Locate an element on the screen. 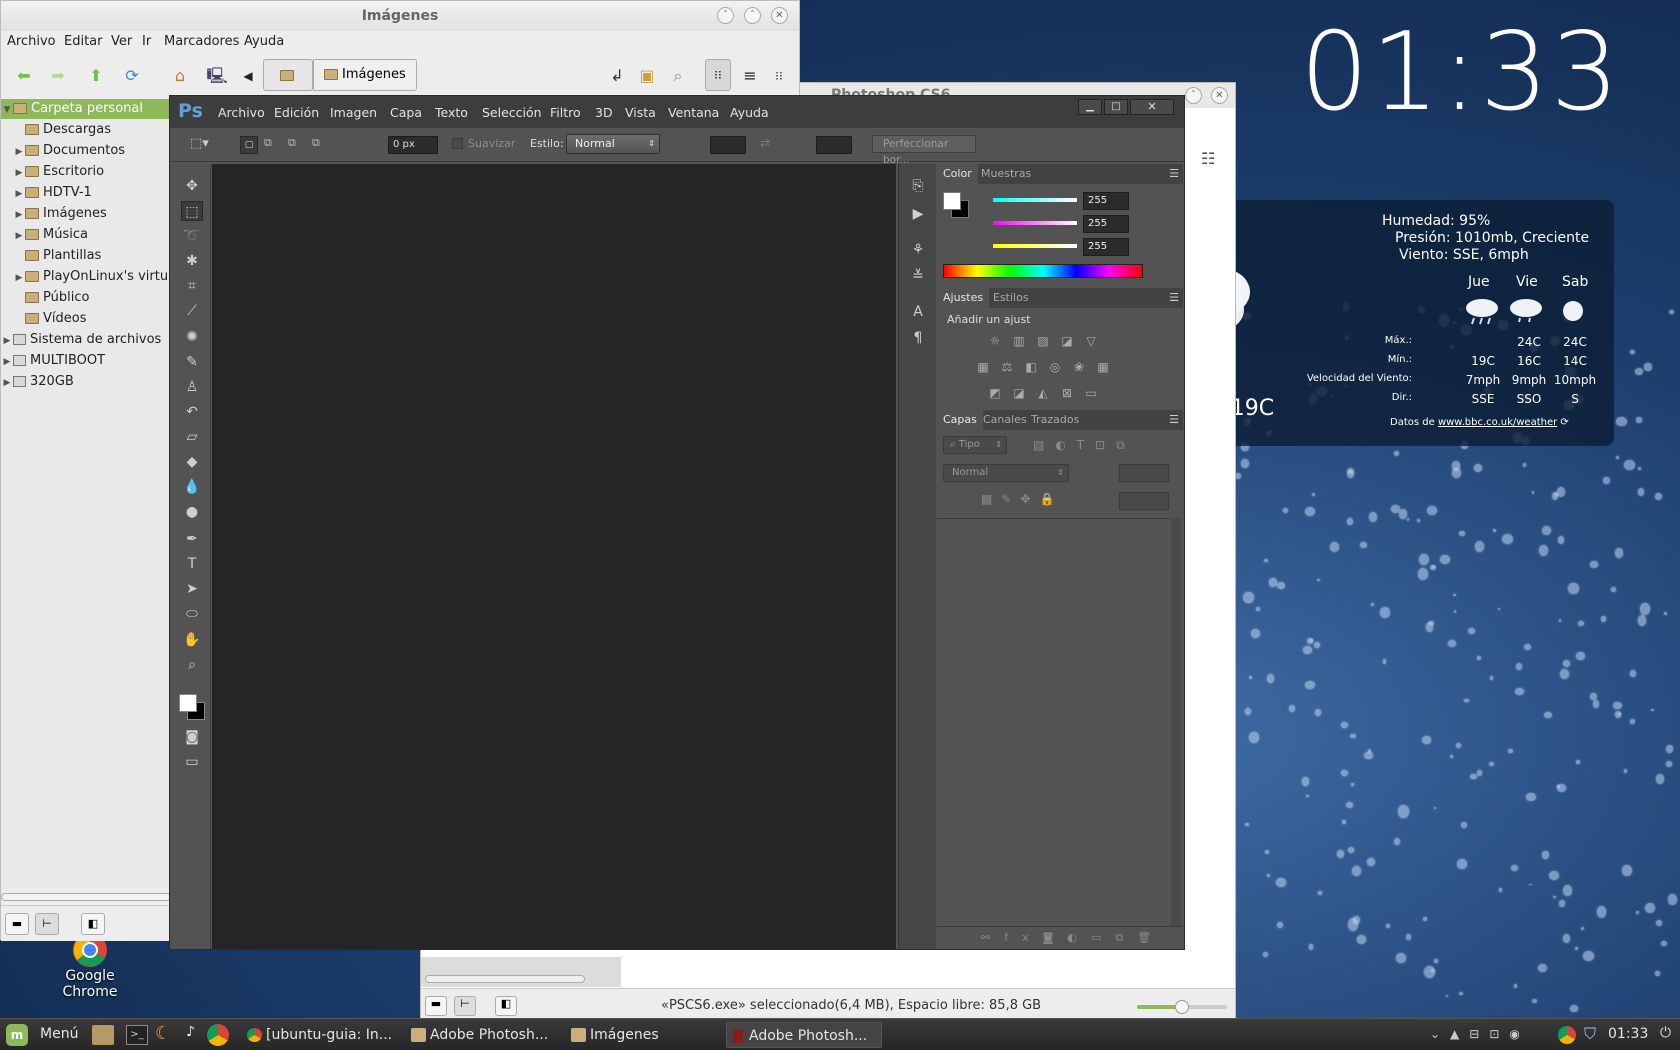 The width and height of the screenshot is (1680, 1050). ps-menu-edicion: Edición is located at coordinates (296, 112).